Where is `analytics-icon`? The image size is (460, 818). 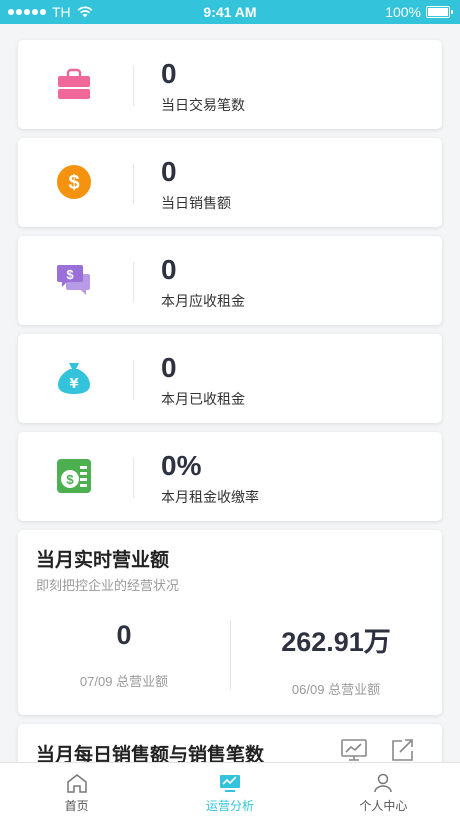 analytics-icon is located at coordinates (229, 783).